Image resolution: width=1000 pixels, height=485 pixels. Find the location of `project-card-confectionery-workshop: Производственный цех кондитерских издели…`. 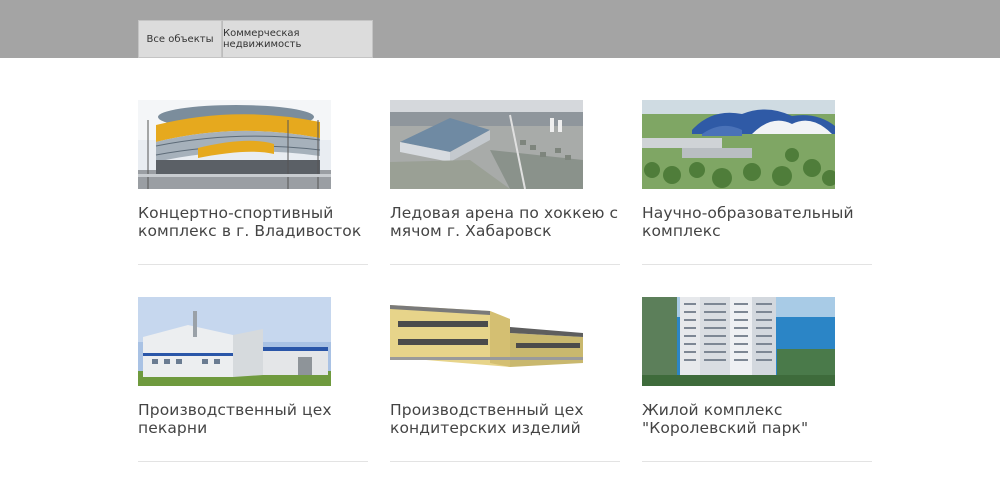

project-card-confectionery-workshop: Производственный цех кондитерских издели… is located at coordinates (505, 379).